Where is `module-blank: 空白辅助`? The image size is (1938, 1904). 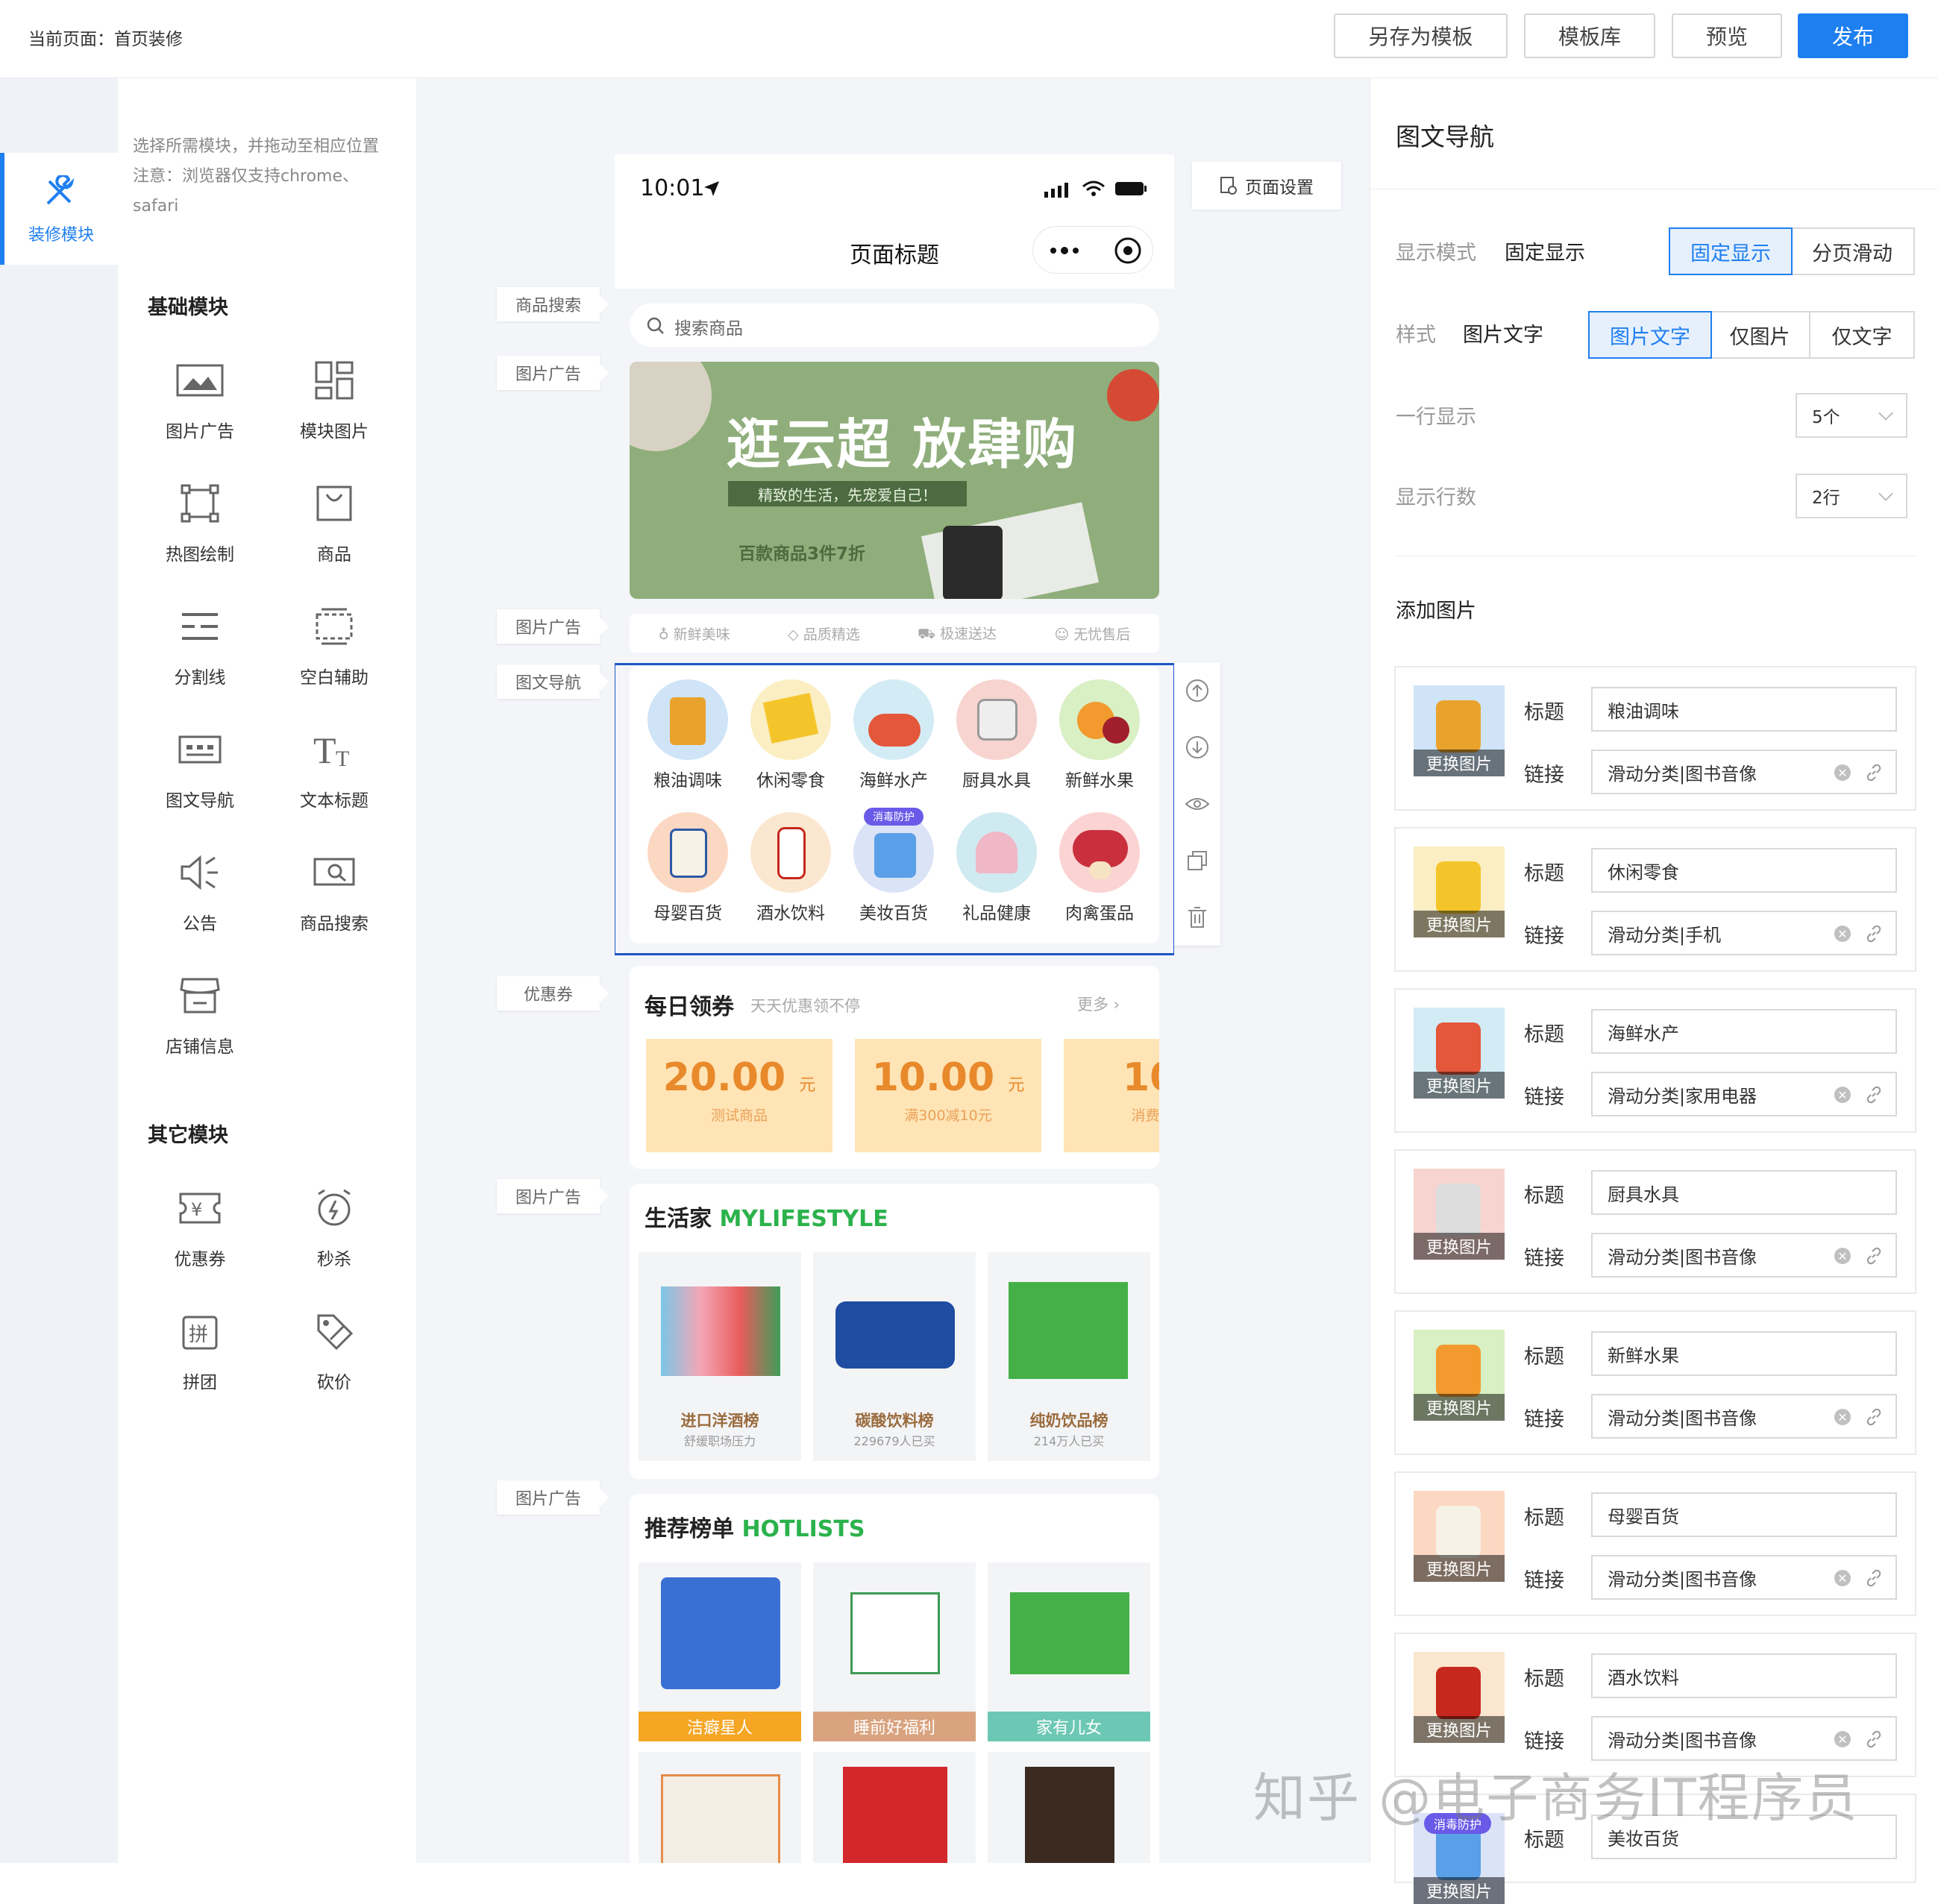
module-blank: 空白辅助 is located at coordinates (334, 645).